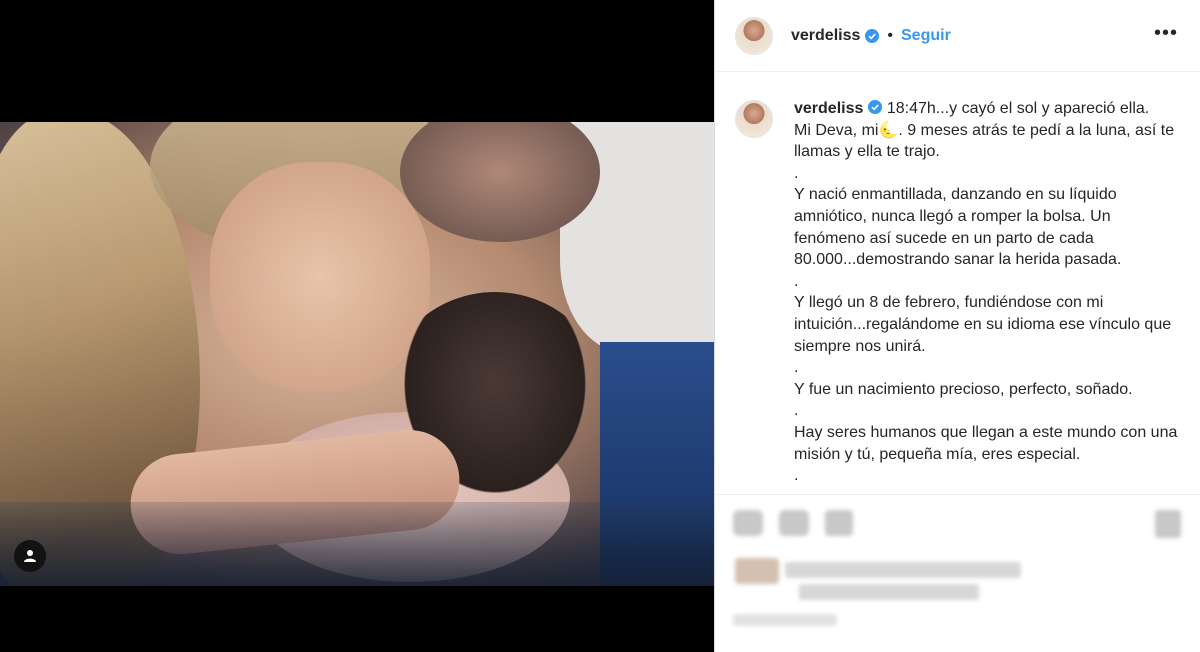  What do you see at coordinates (825, 36) in the screenshot?
I see `post-username: verdeliss` at bounding box center [825, 36].